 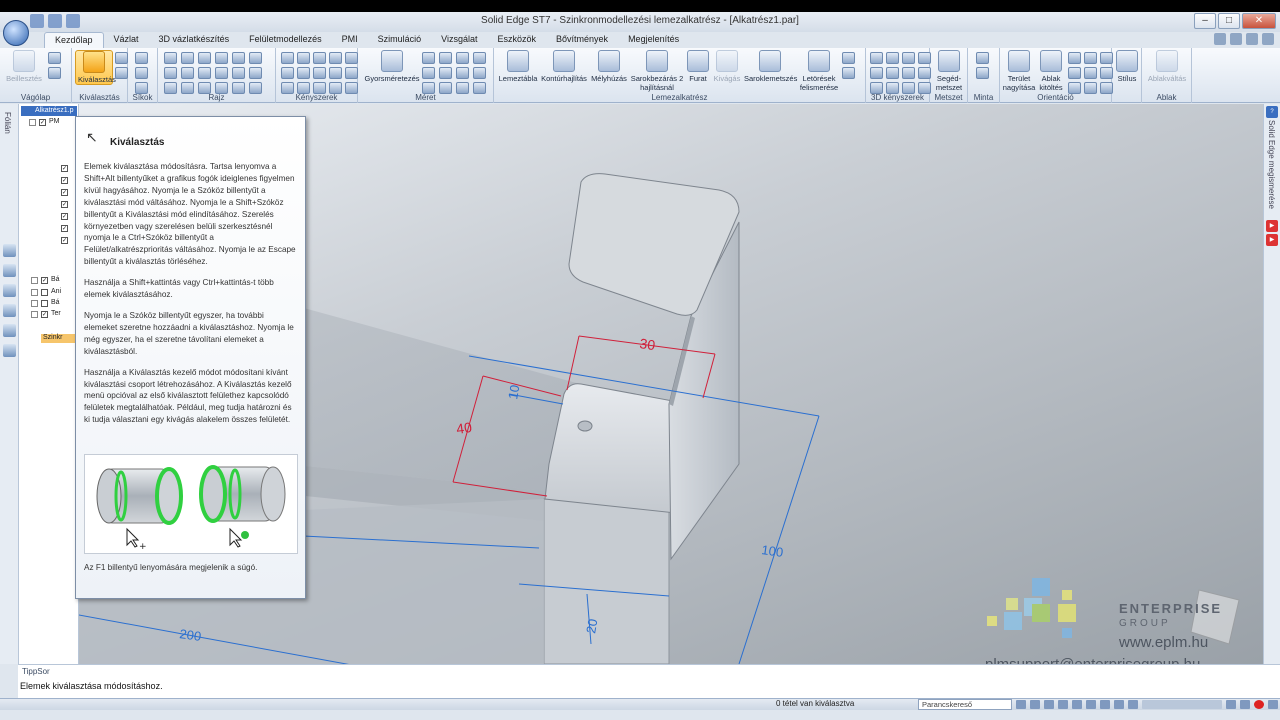 I want to click on paste-button: Beillesztés, so click(x=24, y=66).